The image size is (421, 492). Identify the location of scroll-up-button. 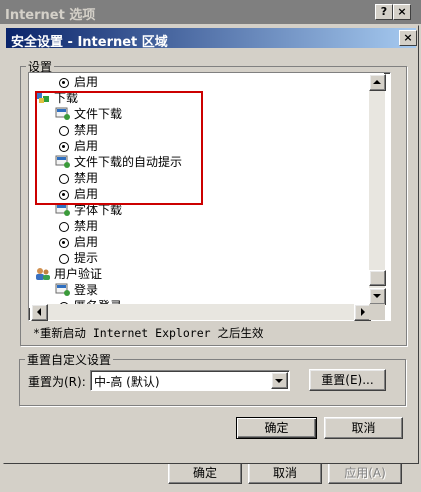
(377, 82).